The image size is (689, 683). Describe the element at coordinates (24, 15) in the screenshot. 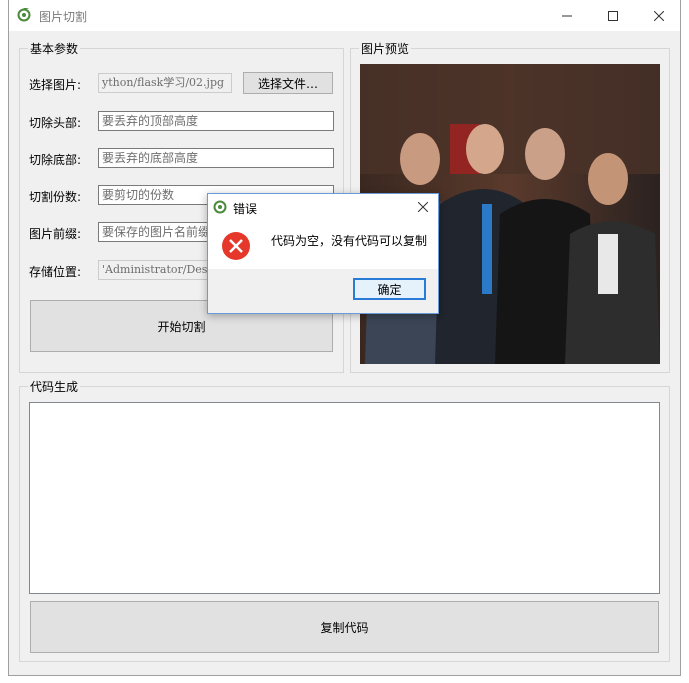

I see `app-leaf-icon` at that location.